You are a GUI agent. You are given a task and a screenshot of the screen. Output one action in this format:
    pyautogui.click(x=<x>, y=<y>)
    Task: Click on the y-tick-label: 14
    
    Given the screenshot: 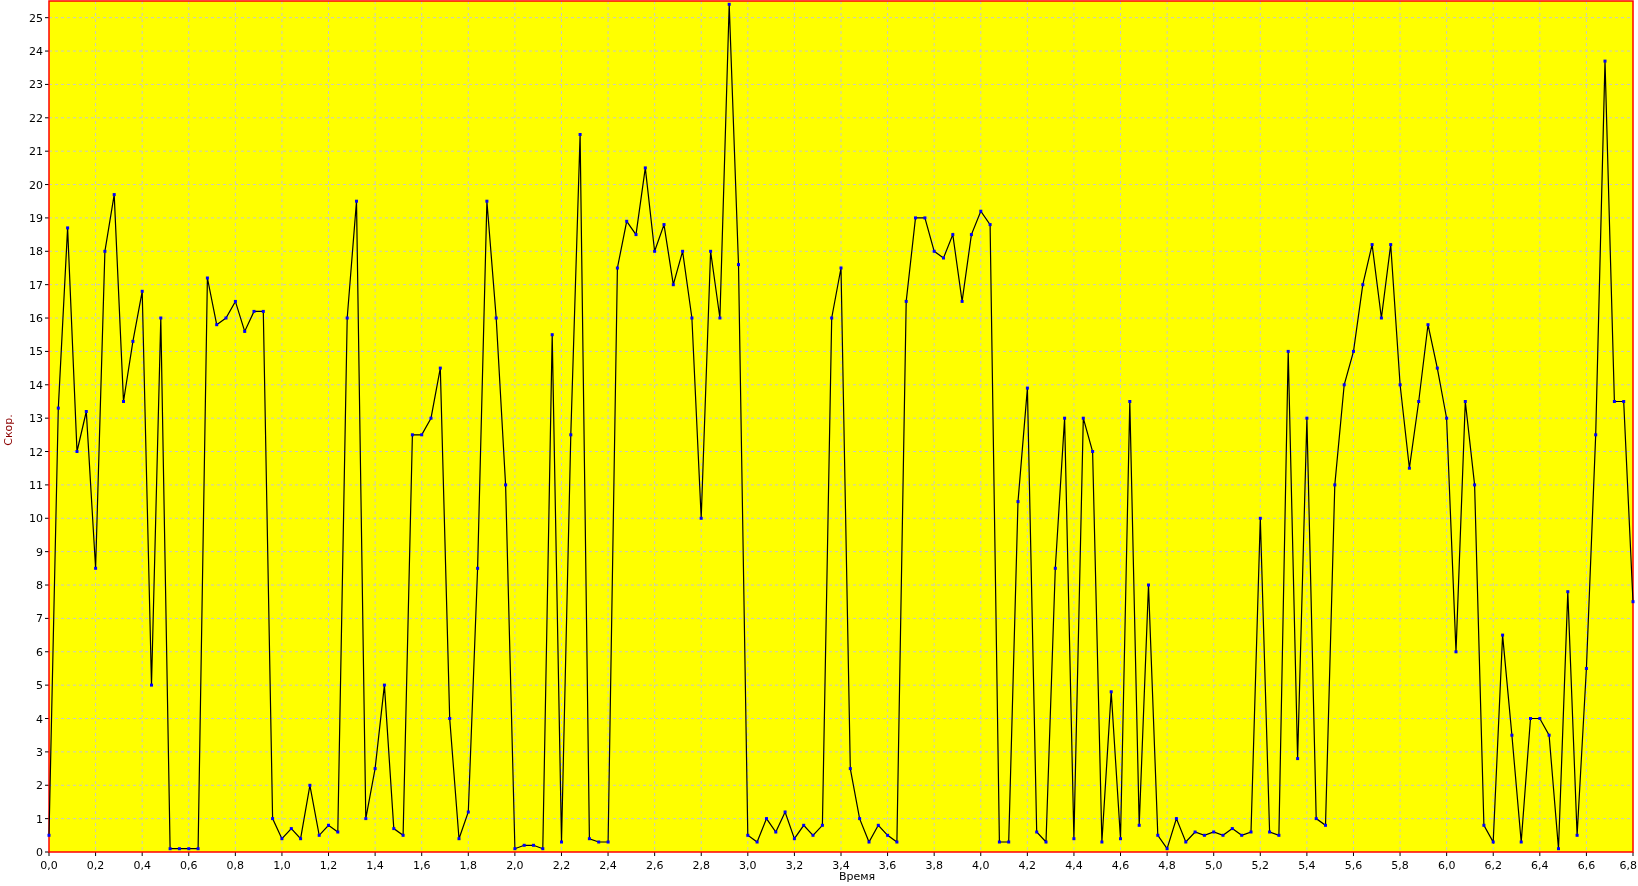 What is the action you would take?
    pyautogui.click(x=36, y=385)
    